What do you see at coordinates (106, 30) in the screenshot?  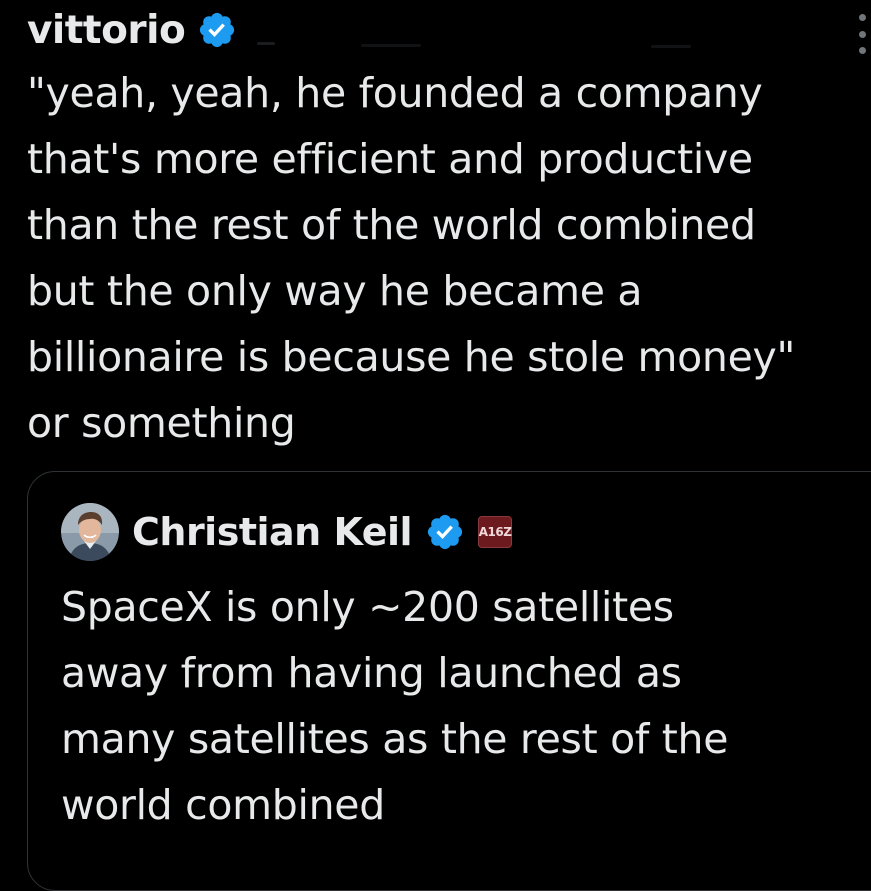 I see `author-display-name: vittorio` at bounding box center [106, 30].